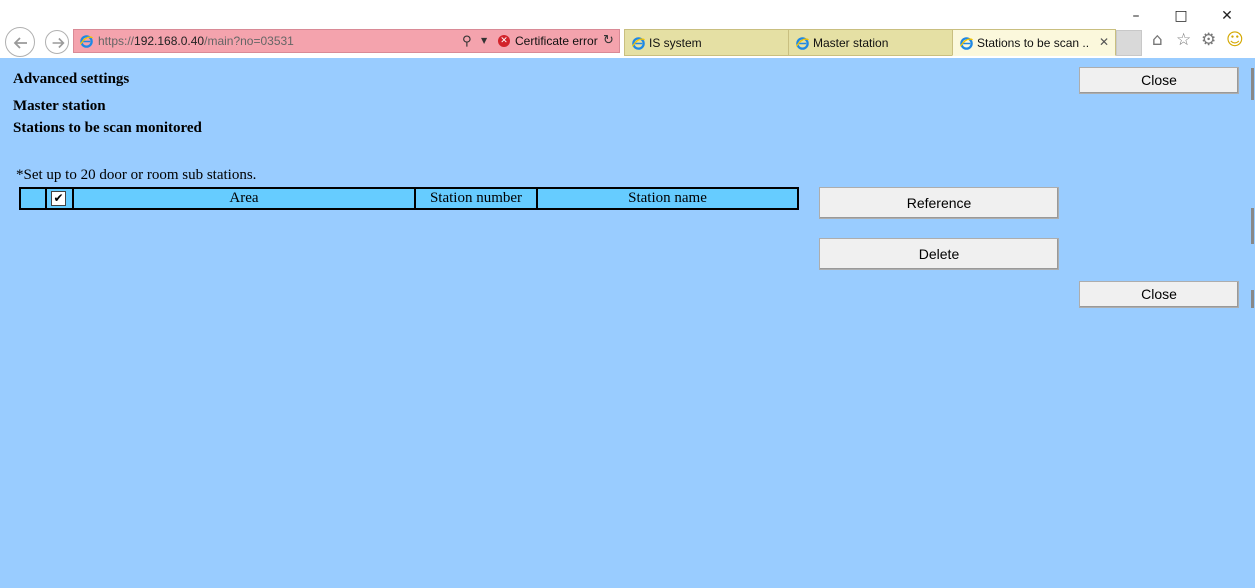 Image resolution: width=1255 pixels, height=588 pixels. Describe the element at coordinates (675, 43) in the screenshot. I see `tab-label: IS system` at that location.